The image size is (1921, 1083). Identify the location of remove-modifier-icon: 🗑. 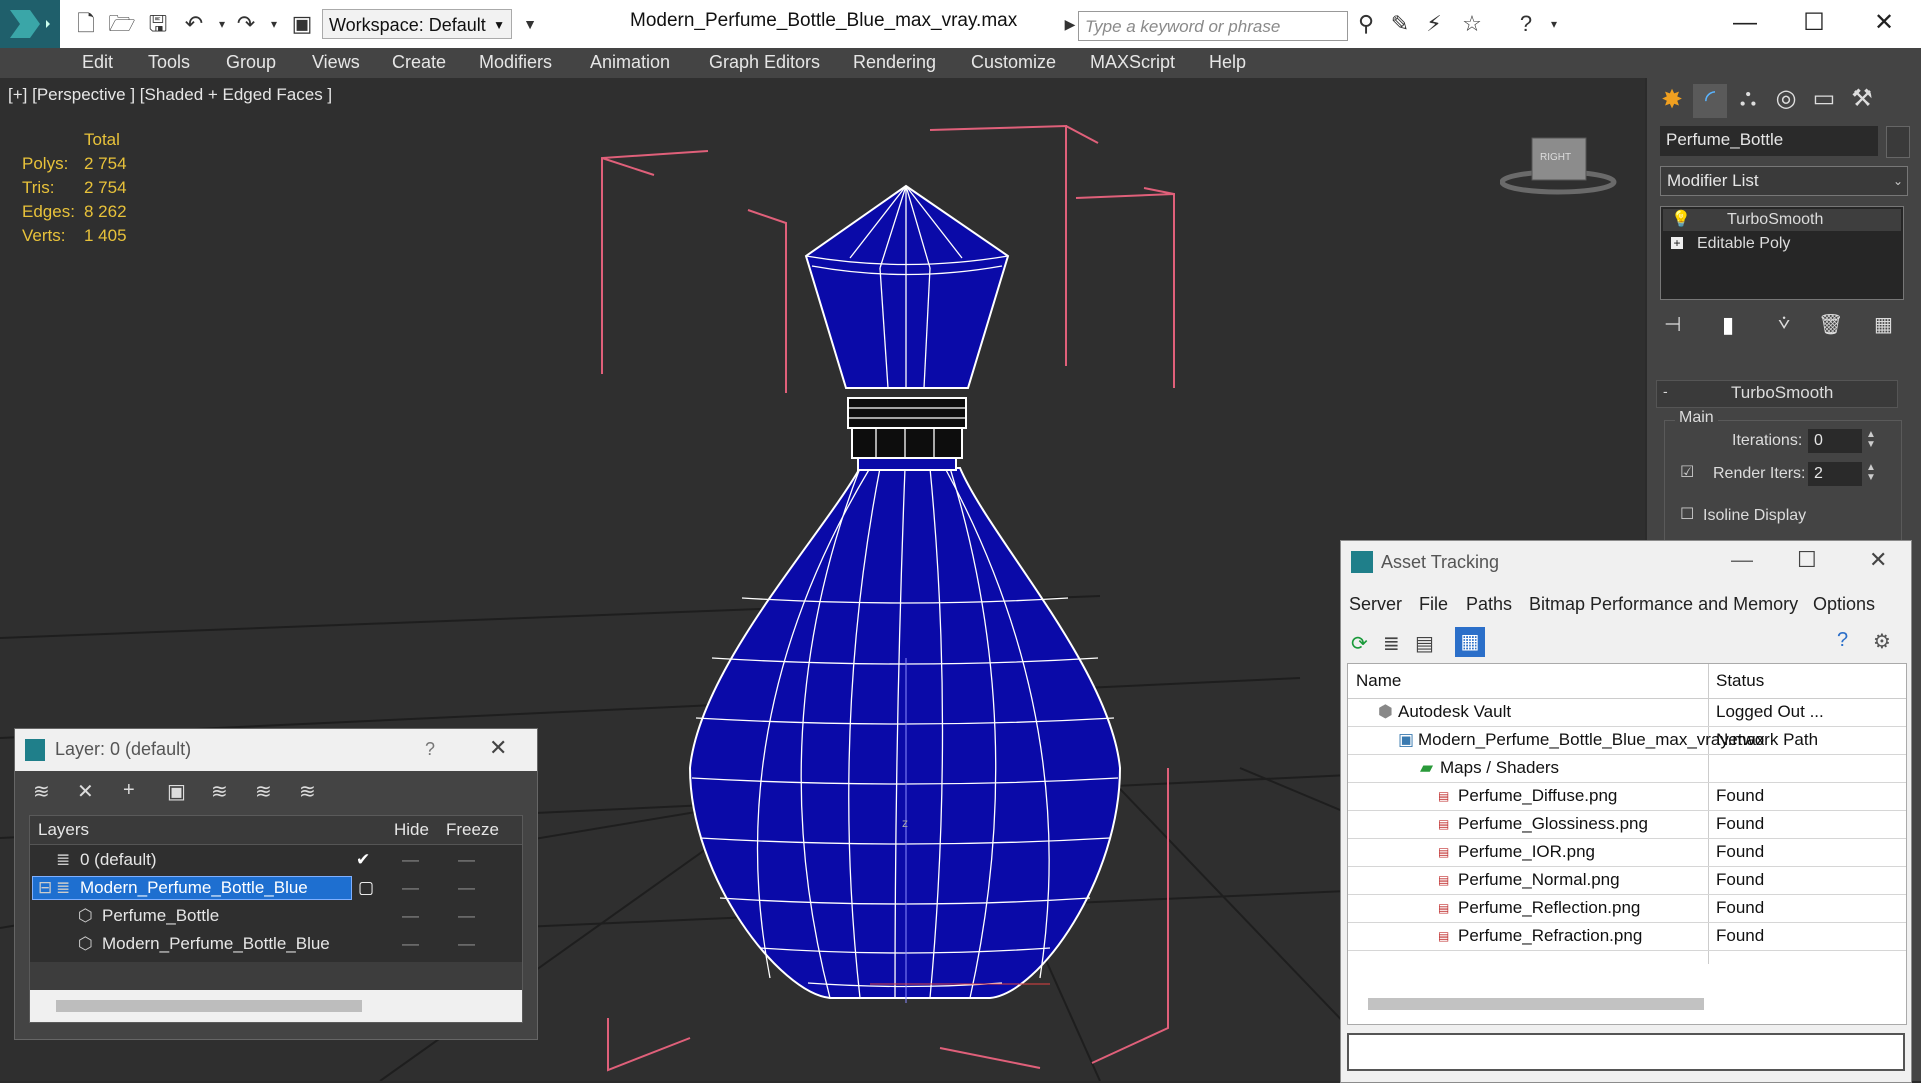
(1830, 324).